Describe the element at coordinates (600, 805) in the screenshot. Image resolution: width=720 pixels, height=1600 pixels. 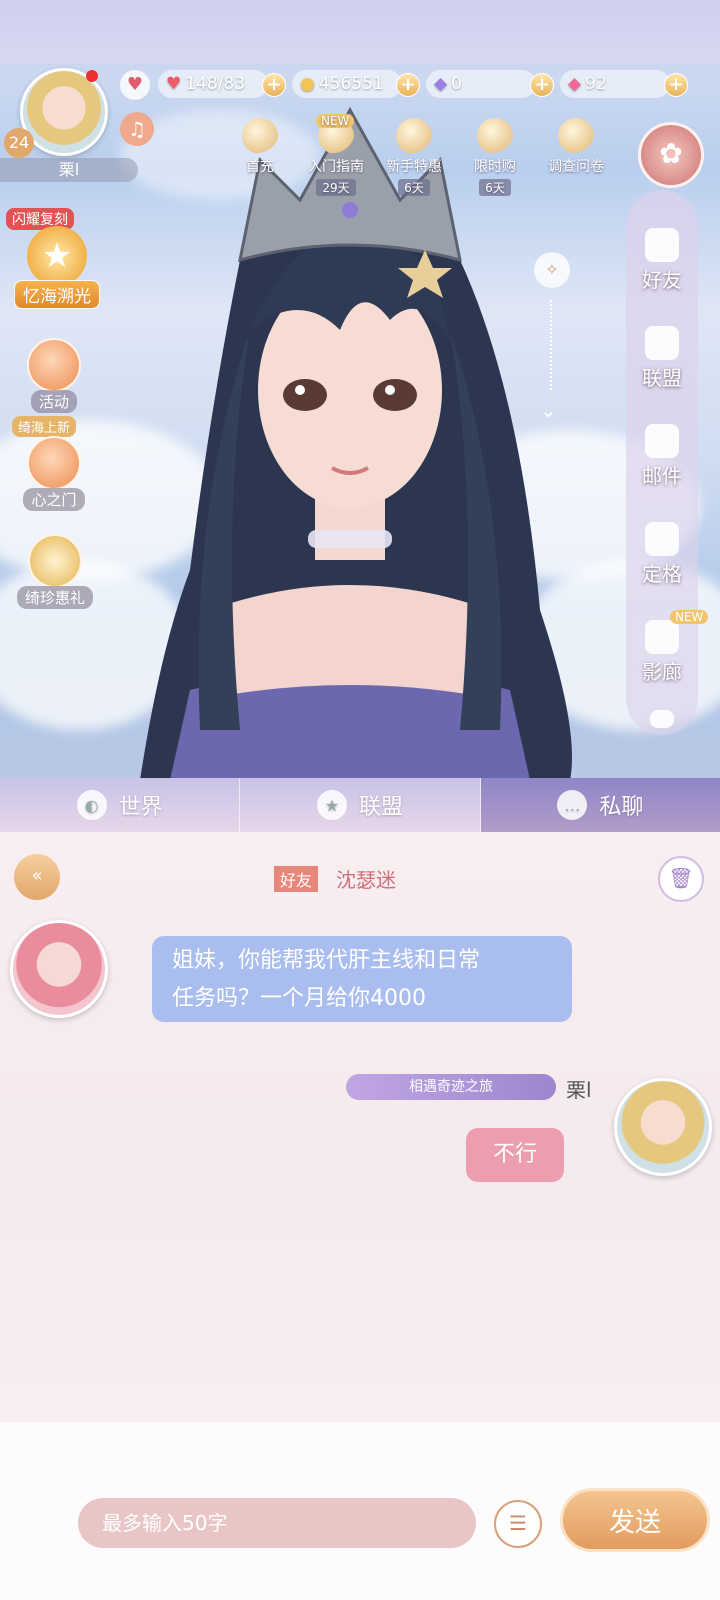
I see `tab-private-chat: … 私聊` at that location.